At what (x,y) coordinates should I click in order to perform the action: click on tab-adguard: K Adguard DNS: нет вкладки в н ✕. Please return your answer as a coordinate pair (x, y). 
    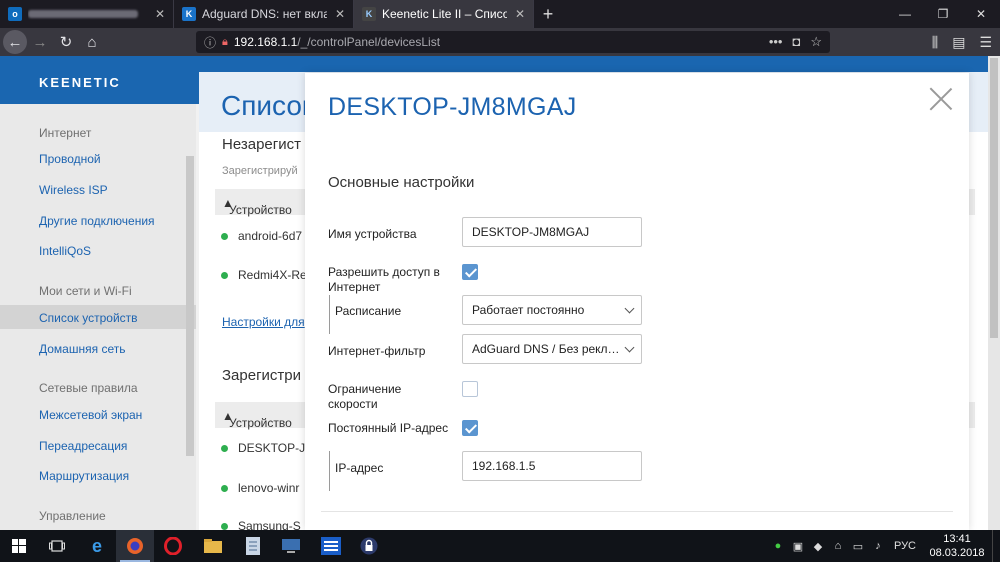
    Looking at the image, I should click on (264, 14).